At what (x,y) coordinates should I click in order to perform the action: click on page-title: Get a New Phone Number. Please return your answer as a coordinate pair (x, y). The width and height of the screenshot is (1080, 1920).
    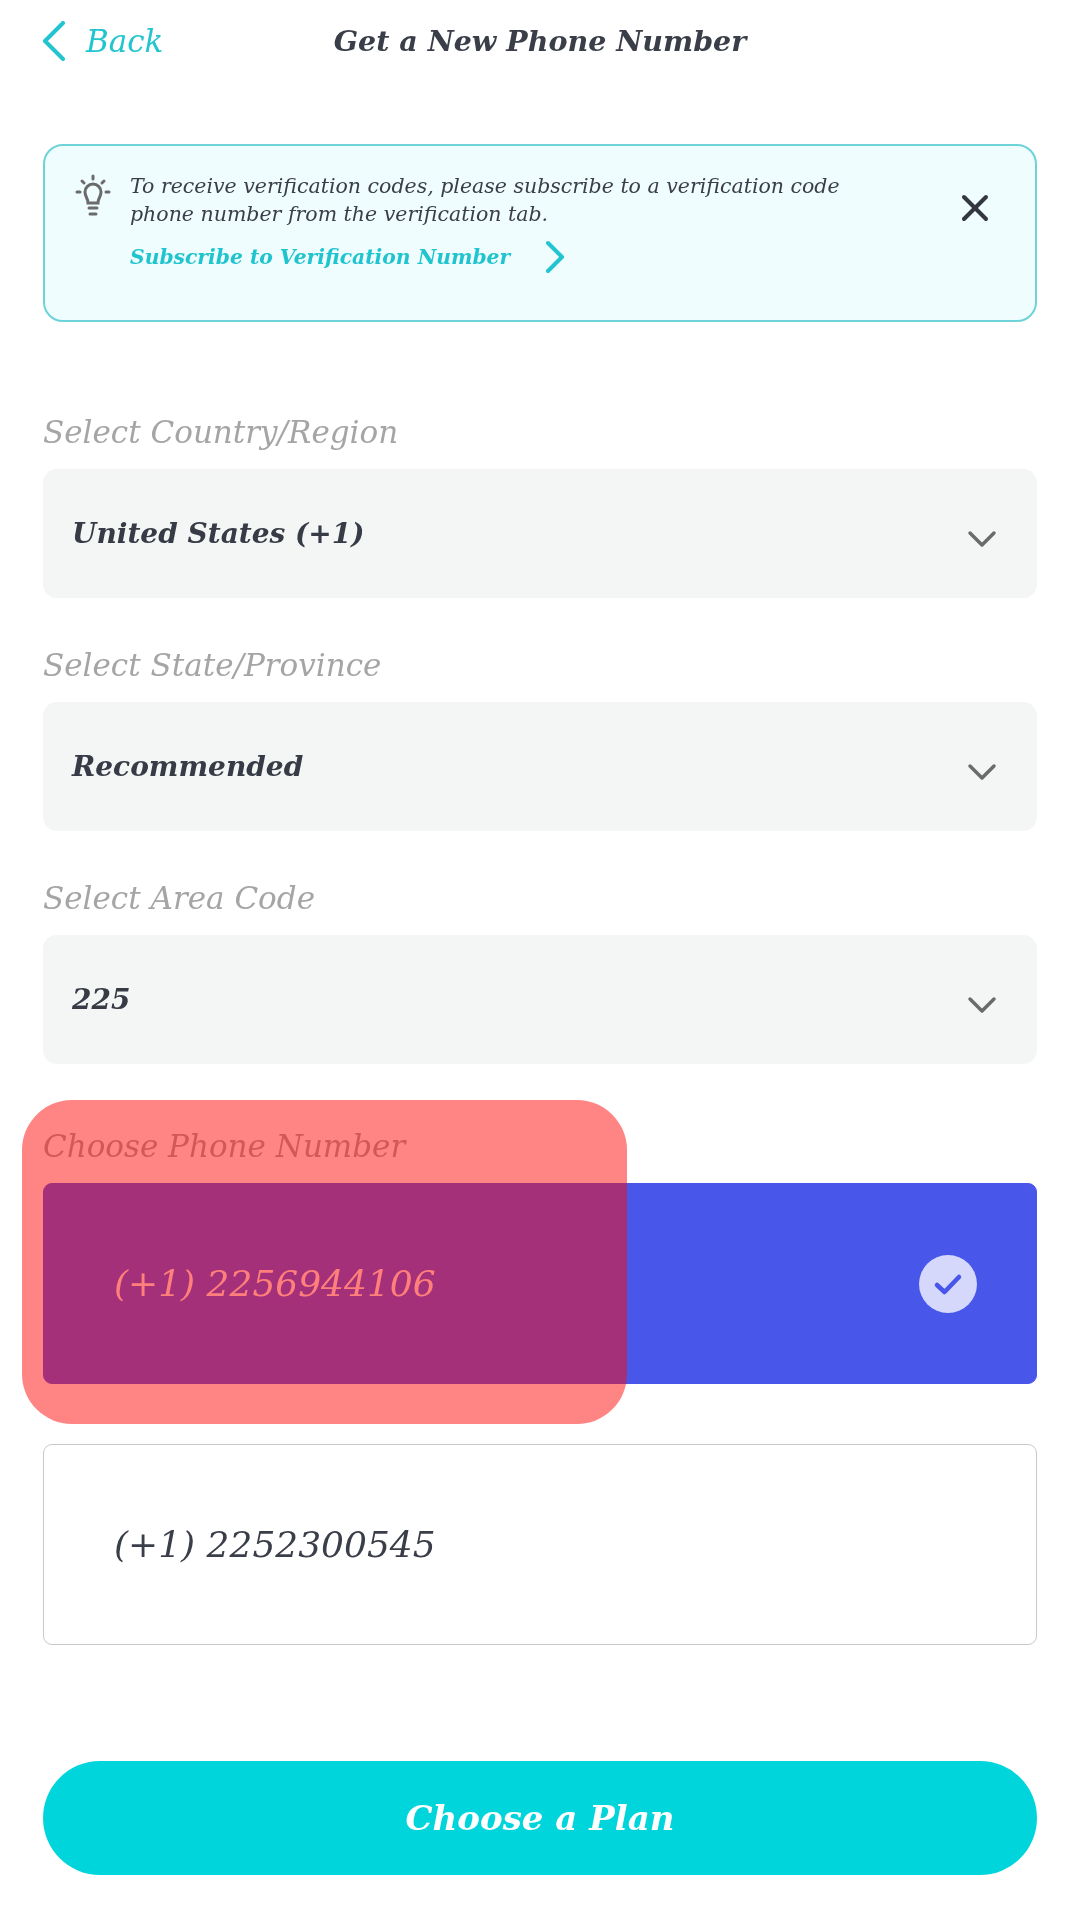
    Looking at the image, I should click on (540, 41).